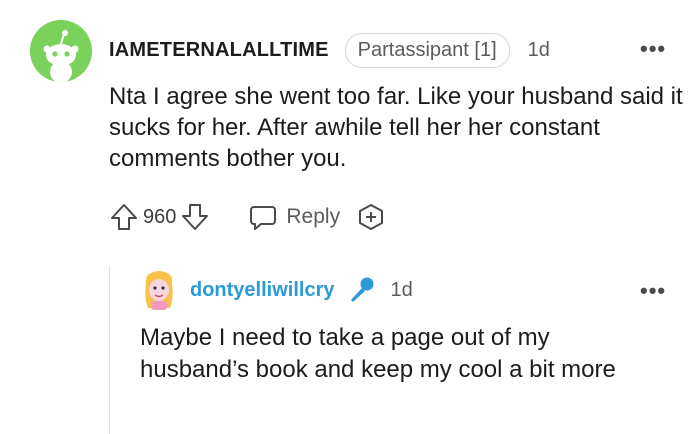 The width and height of the screenshot is (700, 434). What do you see at coordinates (361, 290) in the screenshot?
I see `microphone-icon` at bounding box center [361, 290].